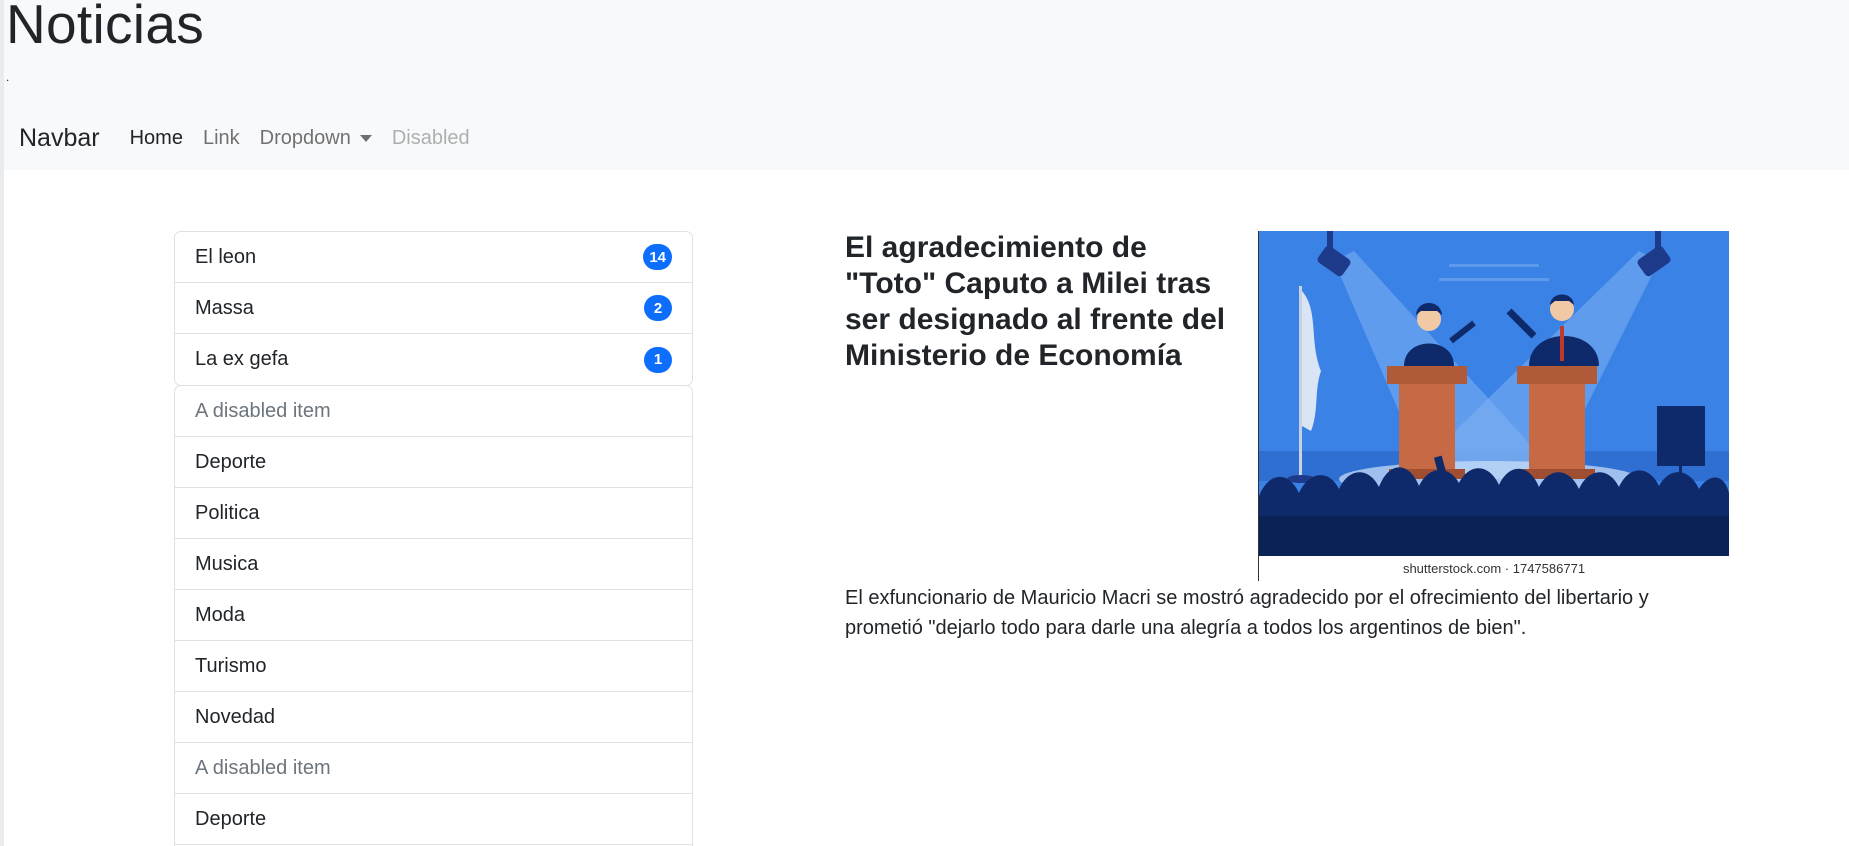 The image size is (1849, 846). I want to click on nav-link-disabled-label: Disabled, so click(430, 137).